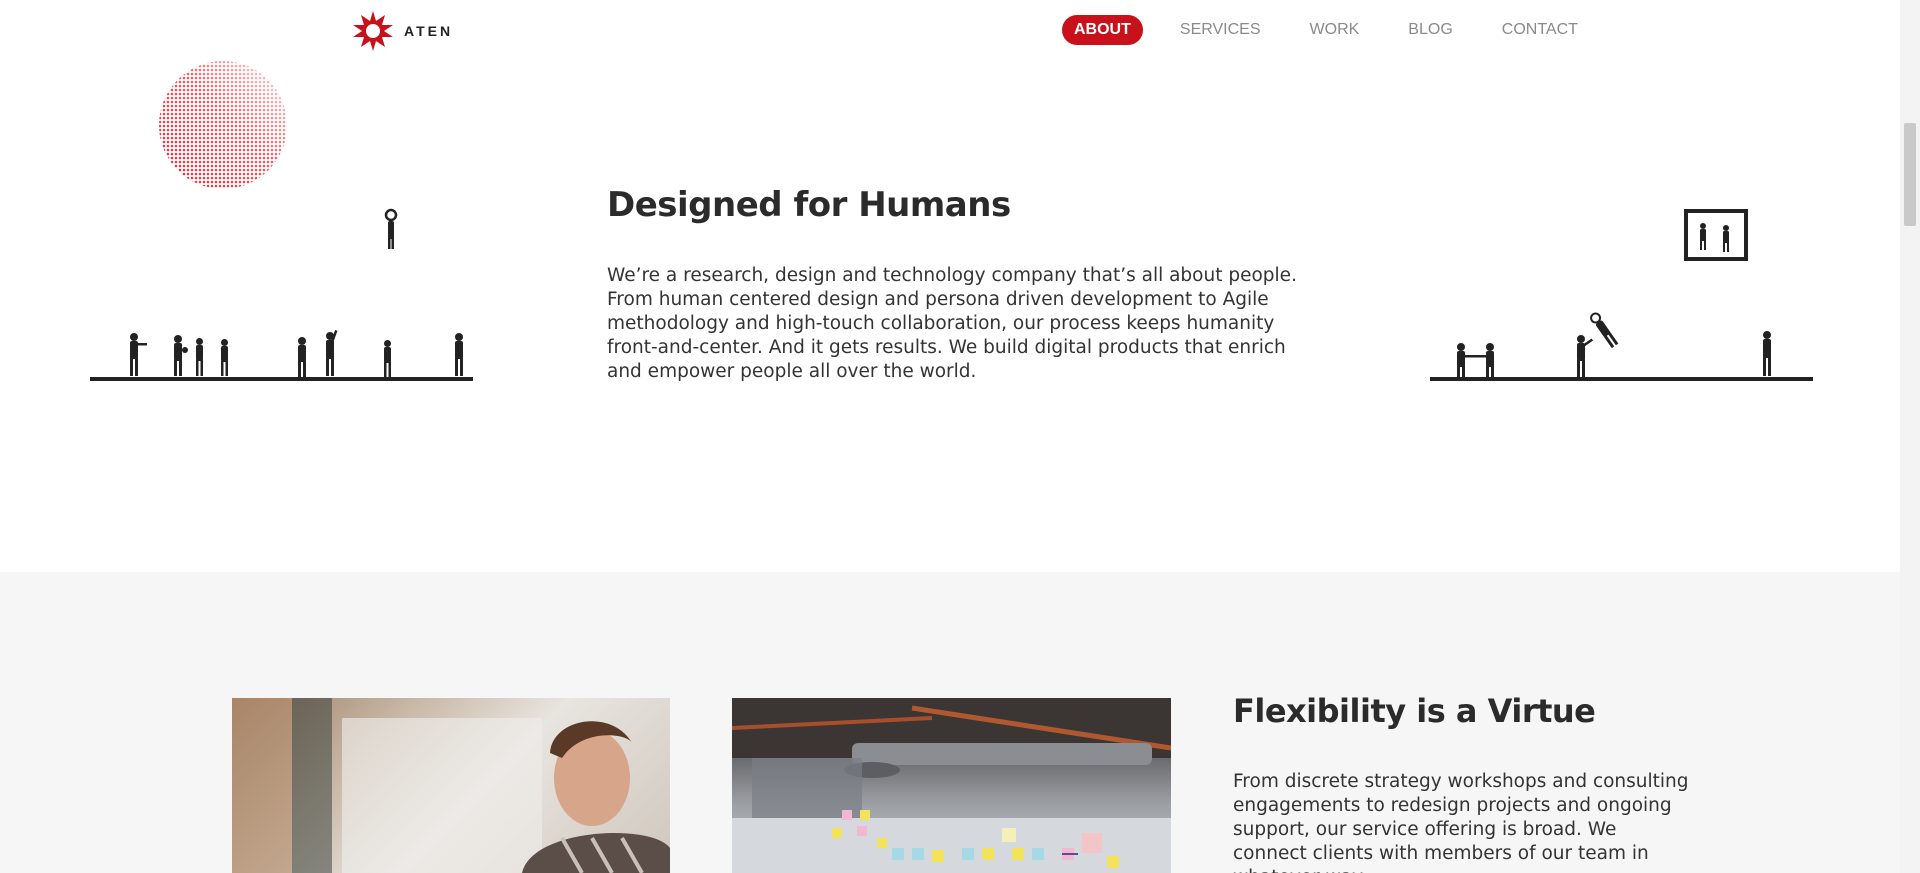  I want to click on nav-item-contact: CONTACT, so click(1540, 30).